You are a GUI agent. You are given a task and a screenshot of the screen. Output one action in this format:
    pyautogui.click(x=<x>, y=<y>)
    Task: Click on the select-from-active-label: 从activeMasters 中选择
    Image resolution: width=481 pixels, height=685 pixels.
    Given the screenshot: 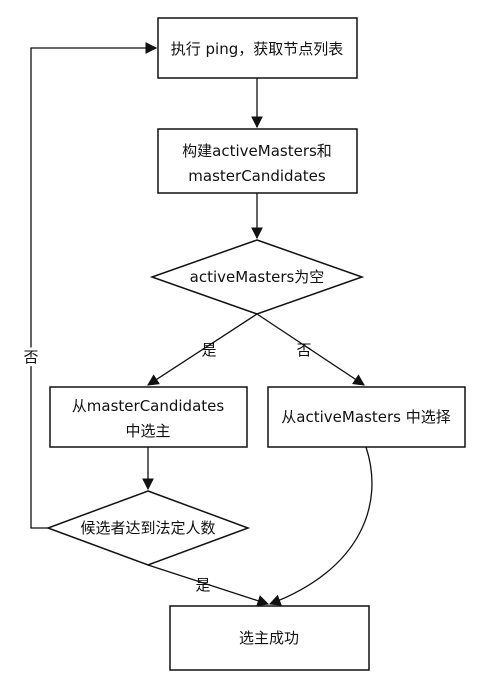 What is the action you would take?
    pyautogui.click(x=365, y=417)
    